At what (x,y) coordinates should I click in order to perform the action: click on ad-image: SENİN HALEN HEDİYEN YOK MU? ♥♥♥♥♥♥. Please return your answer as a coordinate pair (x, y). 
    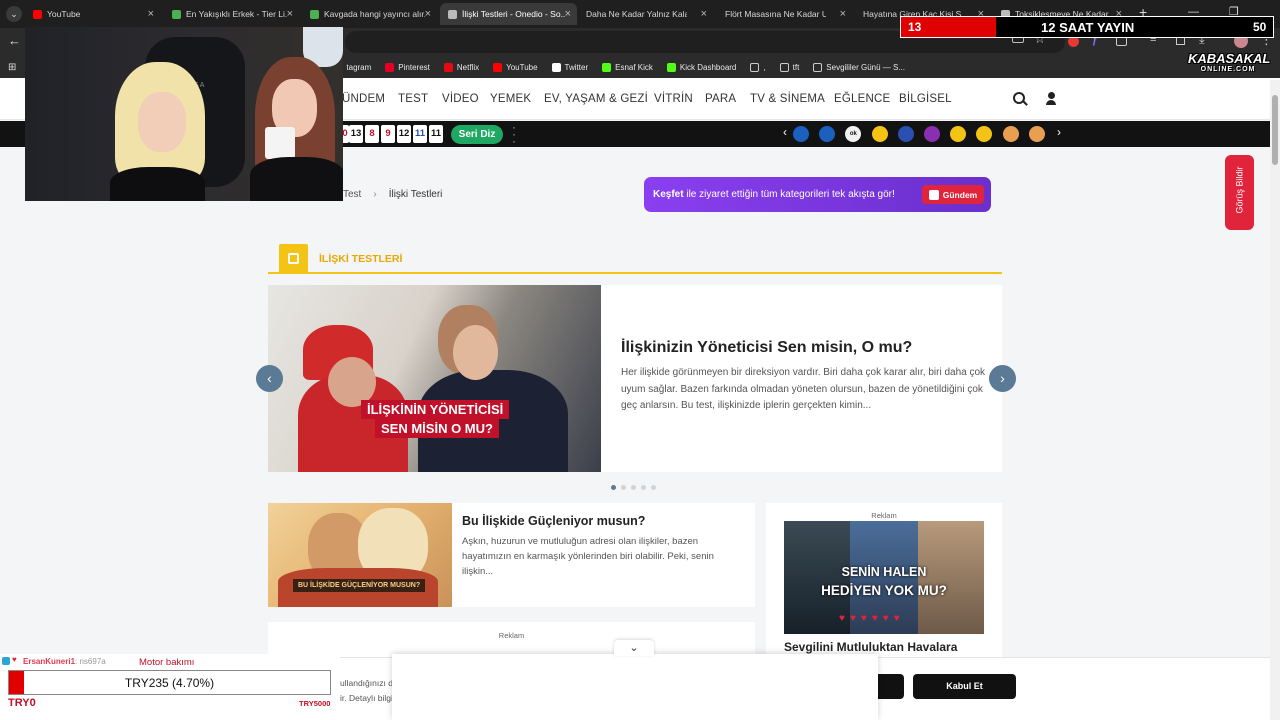
    Looking at the image, I should click on (884, 577).